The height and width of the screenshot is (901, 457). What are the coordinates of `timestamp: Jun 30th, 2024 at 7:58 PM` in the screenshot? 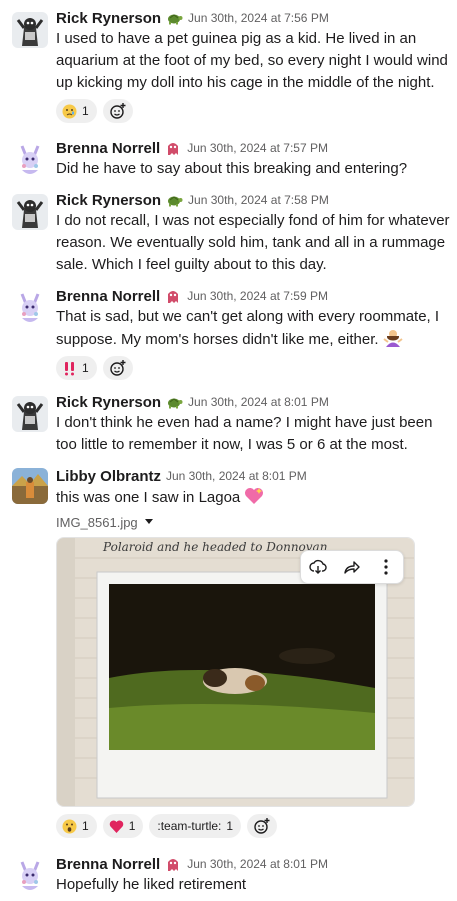 It's located at (258, 200).